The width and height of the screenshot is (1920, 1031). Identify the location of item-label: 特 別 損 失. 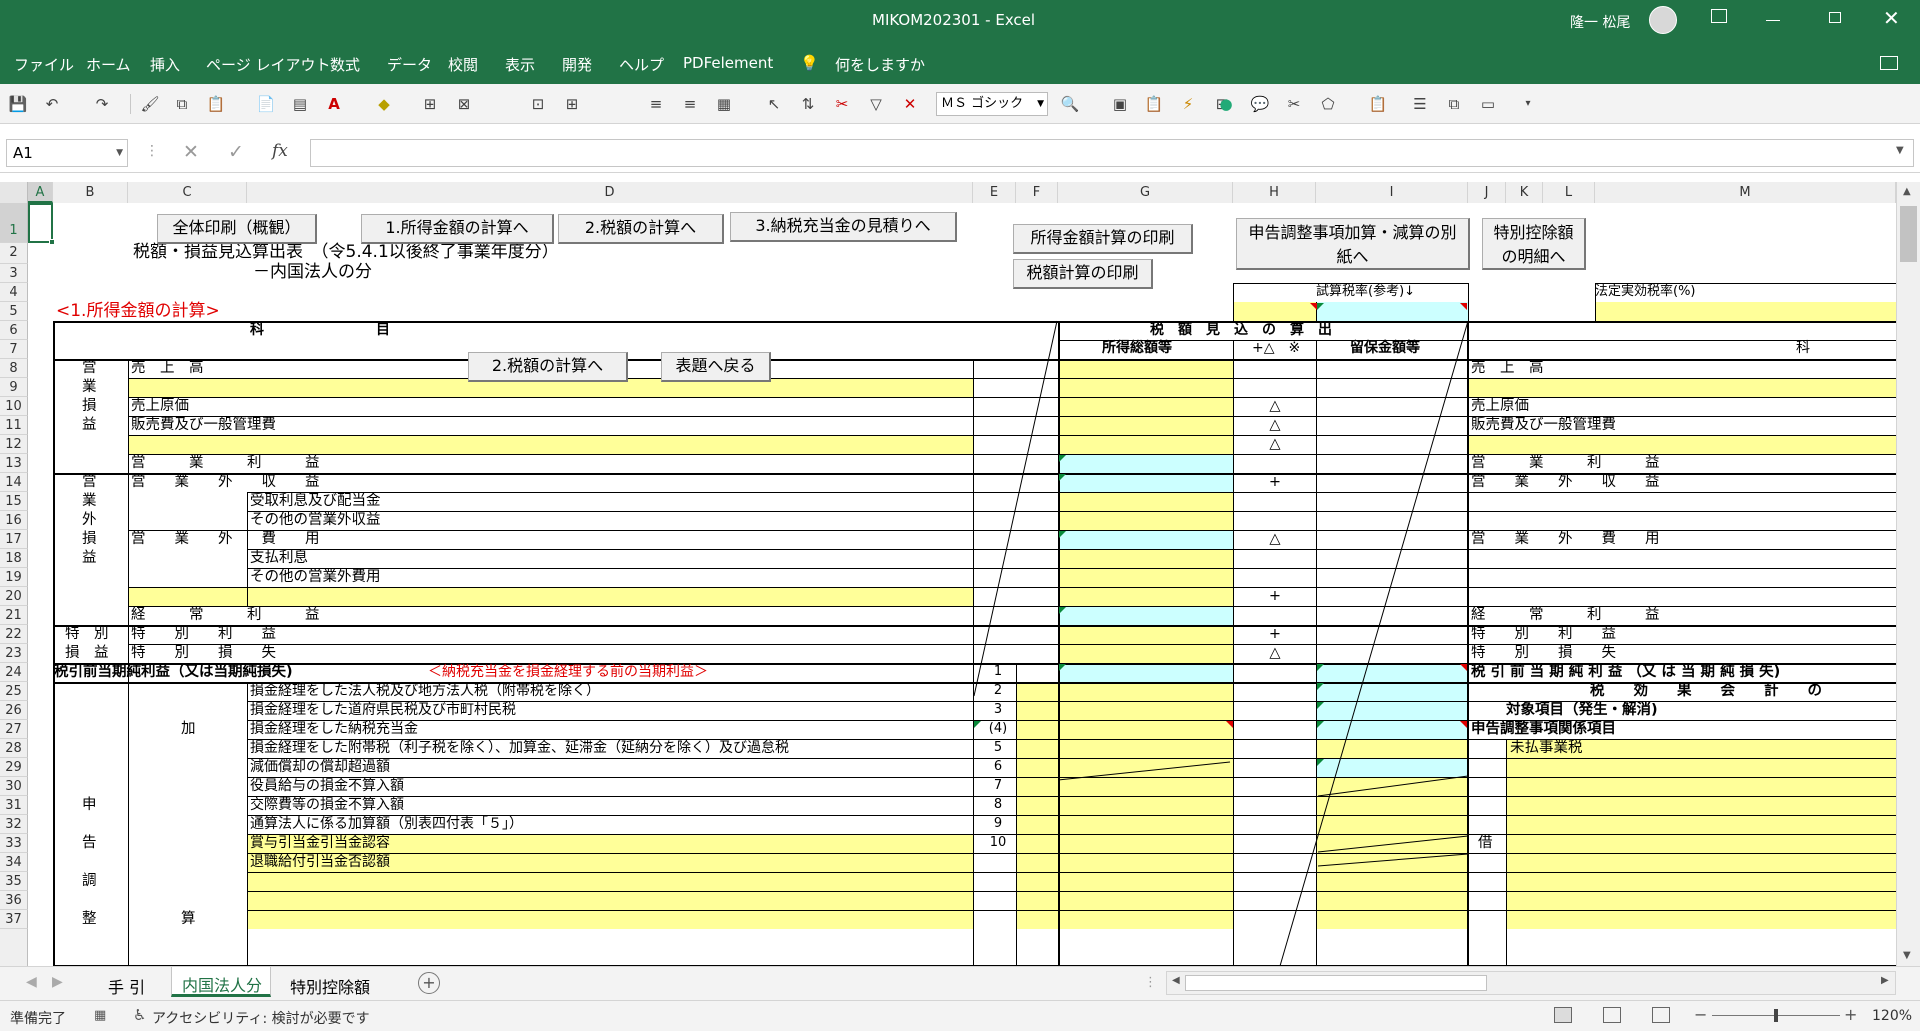
(203, 653).